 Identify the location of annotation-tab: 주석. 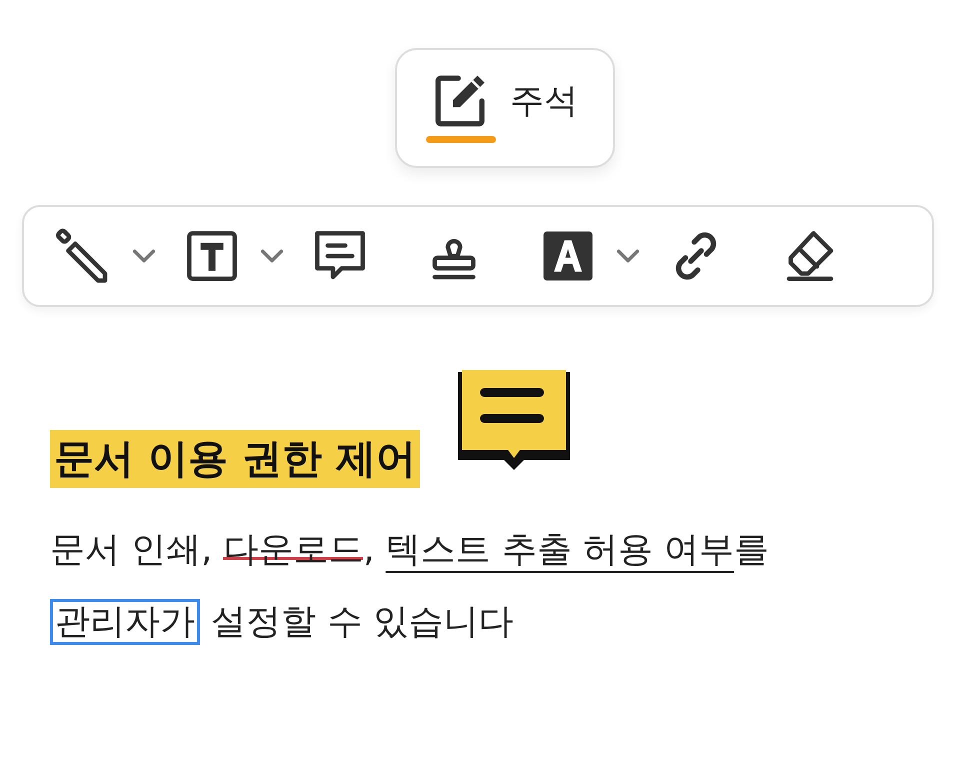
(505, 108).